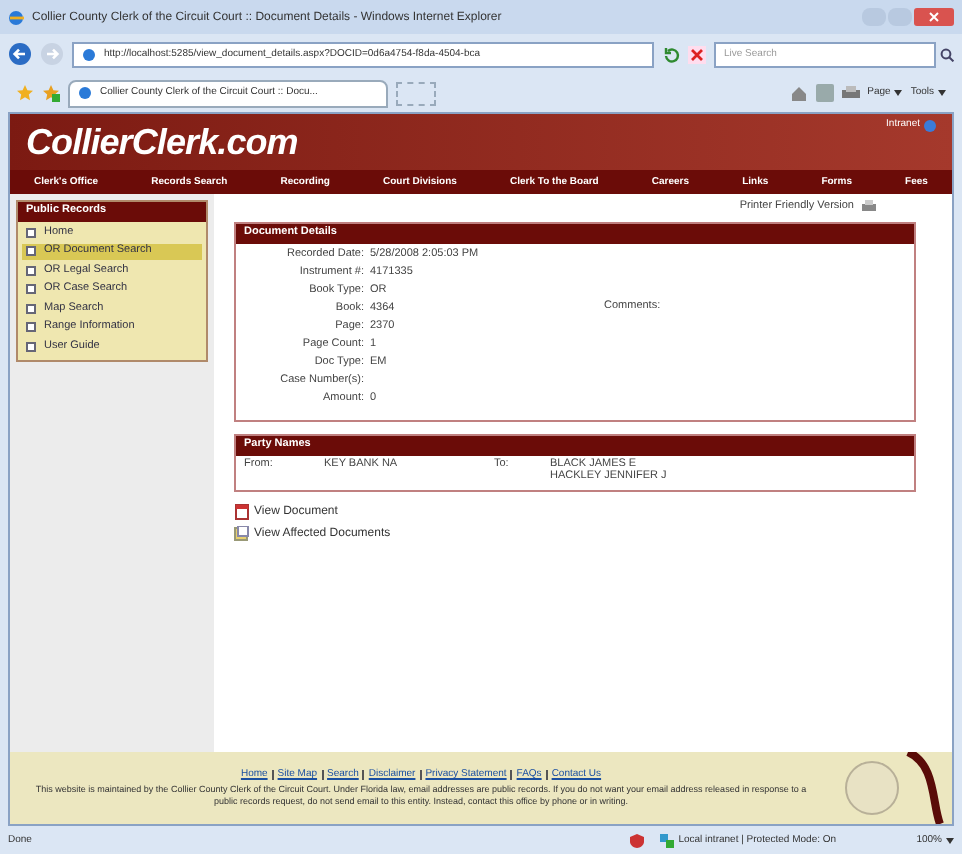 This screenshot has width=962, height=854. What do you see at coordinates (242, 533) in the screenshot?
I see `folder-icon` at bounding box center [242, 533].